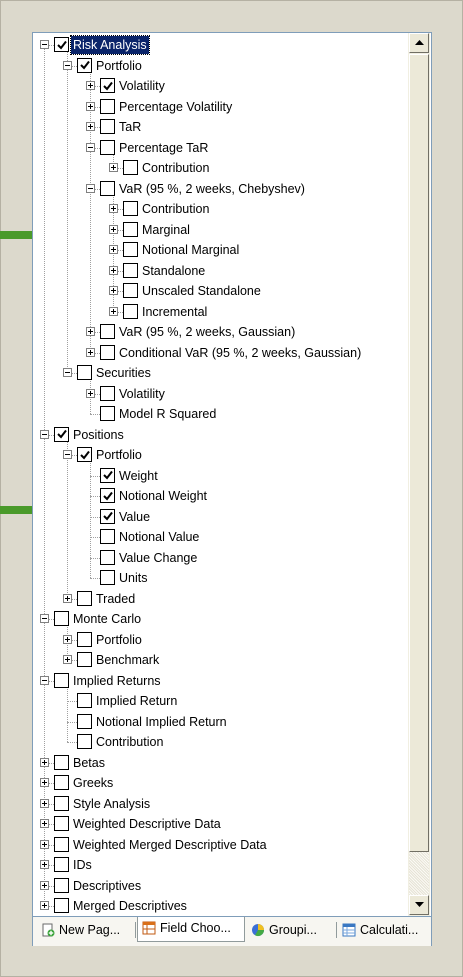 The height and width of the screenshot is (977, 463). Describe the element at coordinates (220, 250) in the screenshot. I see `tree-node-notional-marginal: Notional Marginal` at that location.